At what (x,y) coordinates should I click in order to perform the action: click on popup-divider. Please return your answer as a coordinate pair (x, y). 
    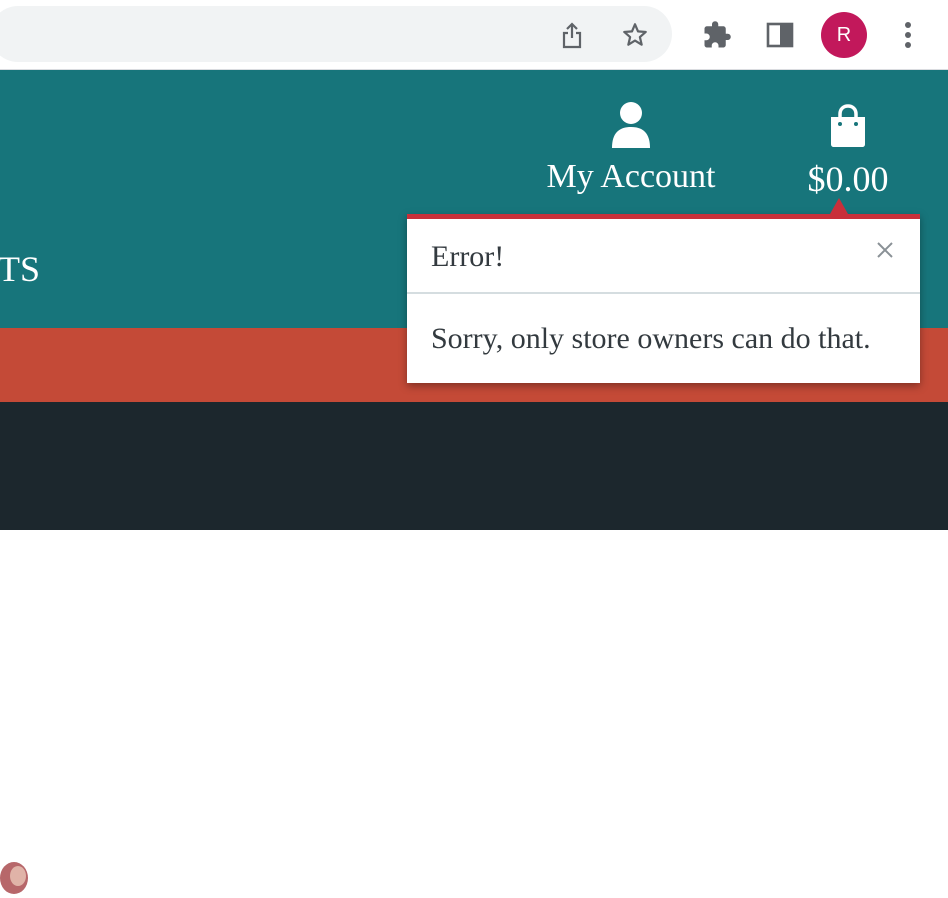
    Looking at the image, I should click on (663, 293).